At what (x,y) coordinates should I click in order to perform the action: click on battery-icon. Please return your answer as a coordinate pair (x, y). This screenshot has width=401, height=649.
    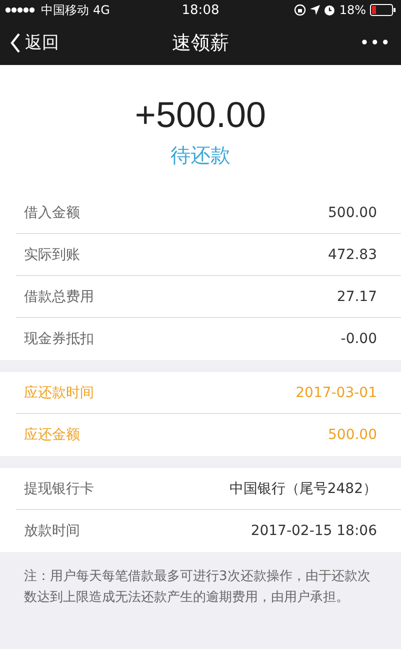
    Looking at the image, I should click on (383, 10).